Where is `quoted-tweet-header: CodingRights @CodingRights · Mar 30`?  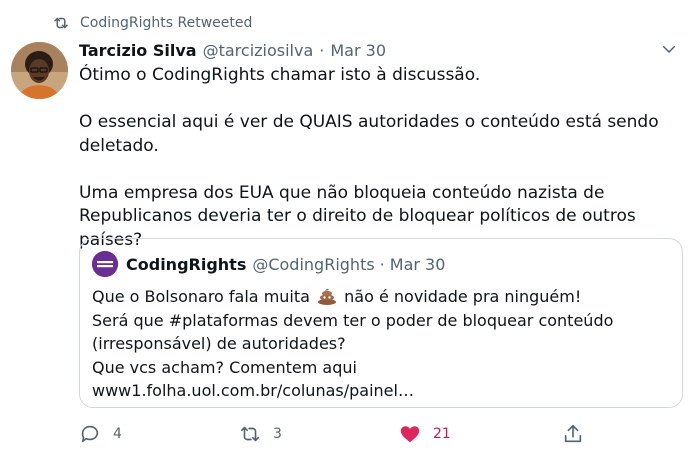
quoted-tweet-header: CodingRights @CodingRights · Mar 30 is located at coordinates (381, 264).